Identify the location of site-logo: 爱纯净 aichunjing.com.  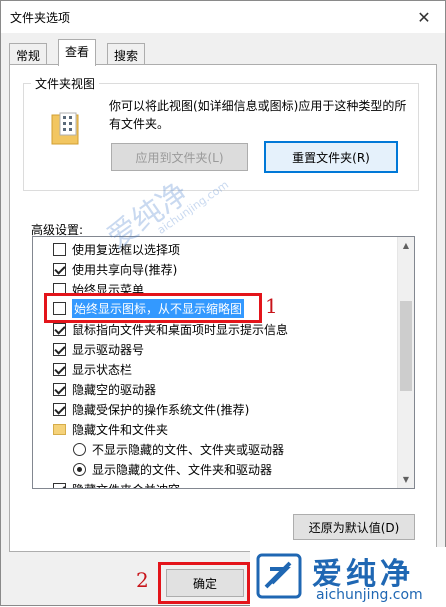
(348, 577).